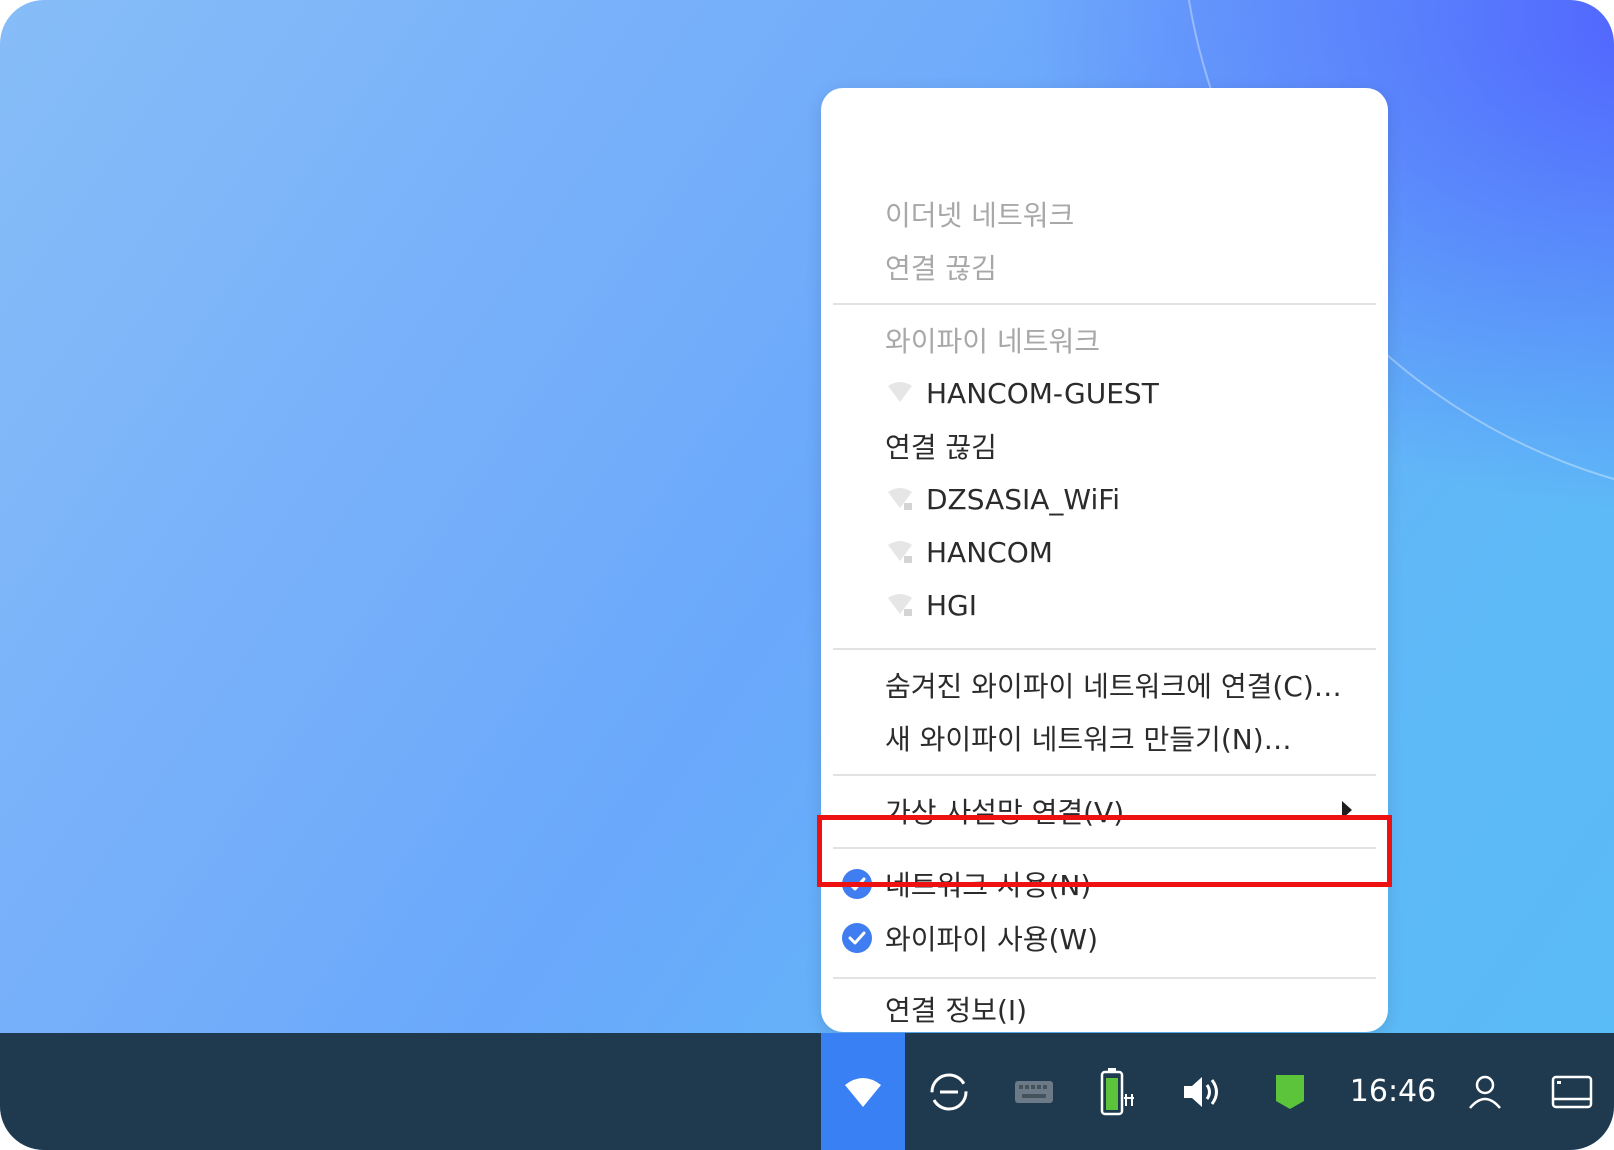  I want to click on highlight-box, so click(1104, 851).